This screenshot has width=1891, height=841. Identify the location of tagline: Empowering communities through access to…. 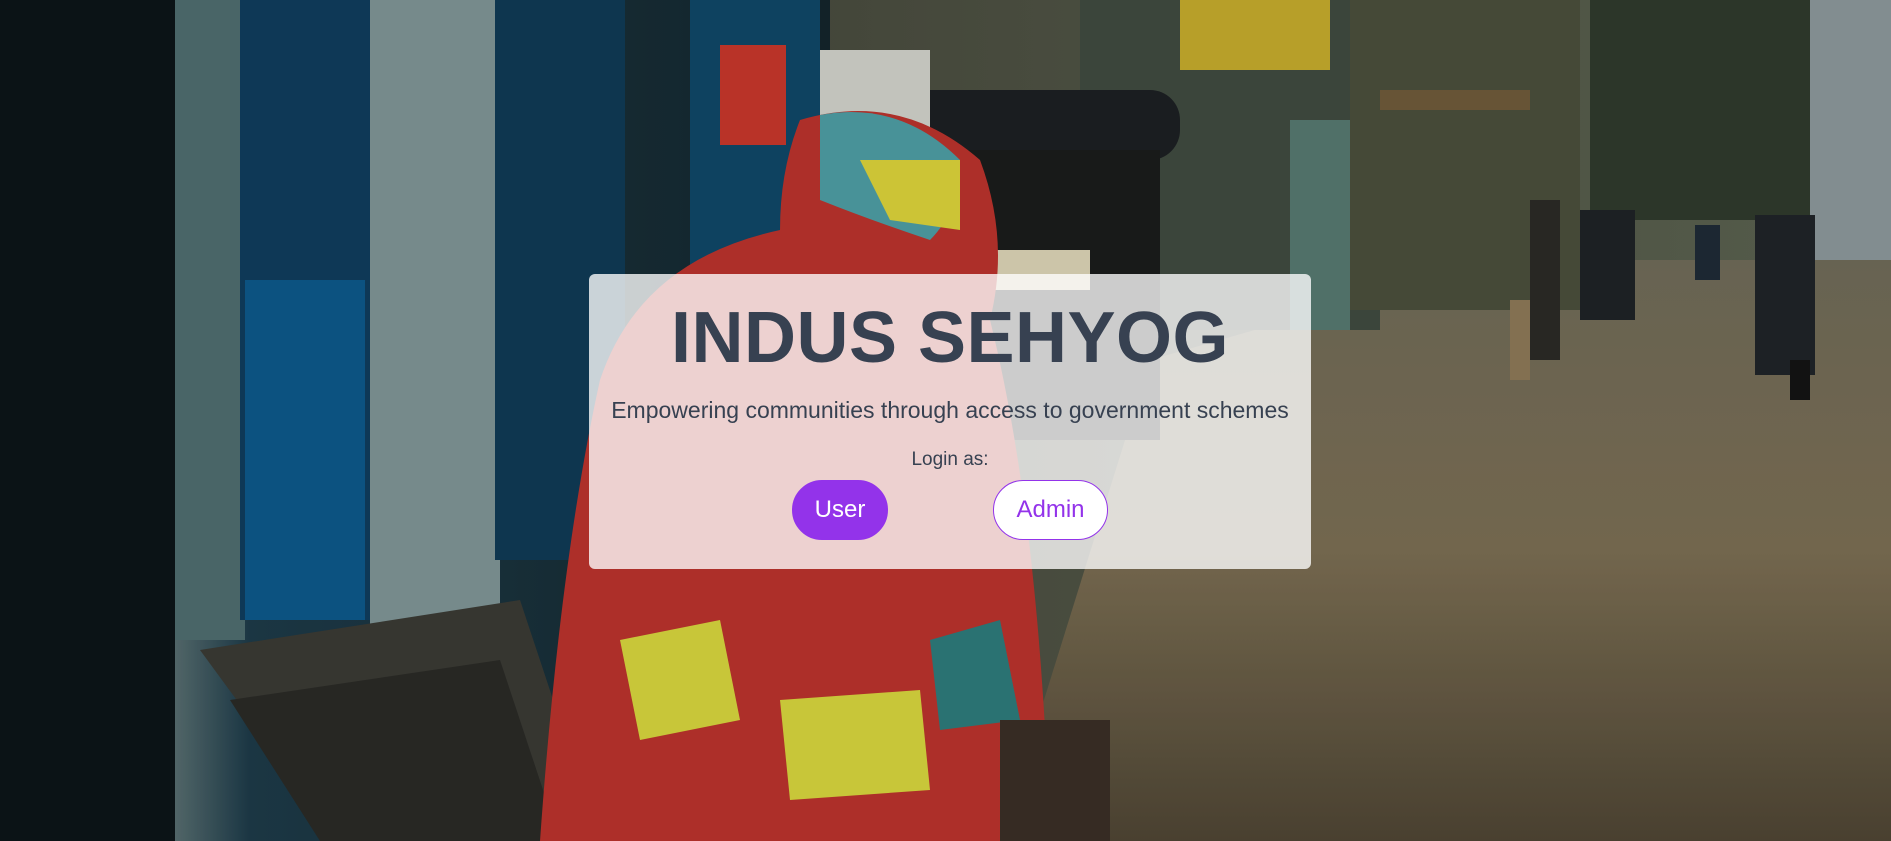
(950, 410).